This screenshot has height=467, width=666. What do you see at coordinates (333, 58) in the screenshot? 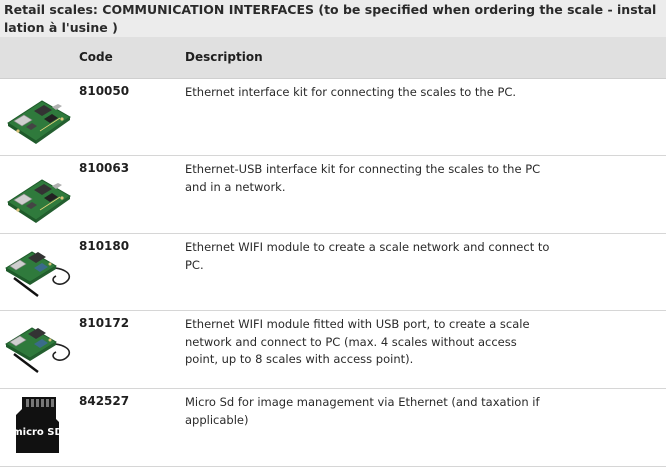
I see `table-header: Code Description` at bounding box center [333, 58].